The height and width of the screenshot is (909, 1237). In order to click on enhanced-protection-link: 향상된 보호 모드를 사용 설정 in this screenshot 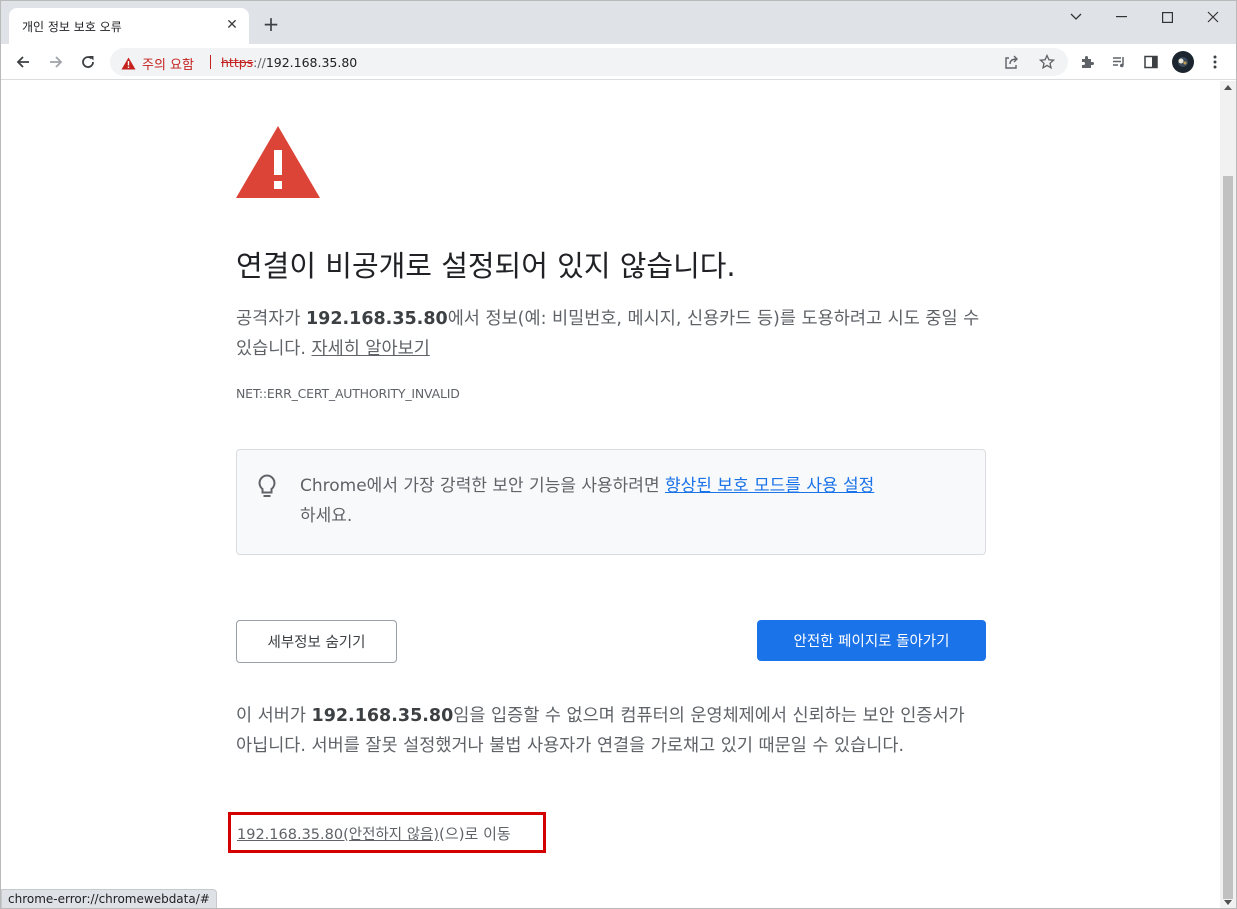, I will do `click(769, 486)`.